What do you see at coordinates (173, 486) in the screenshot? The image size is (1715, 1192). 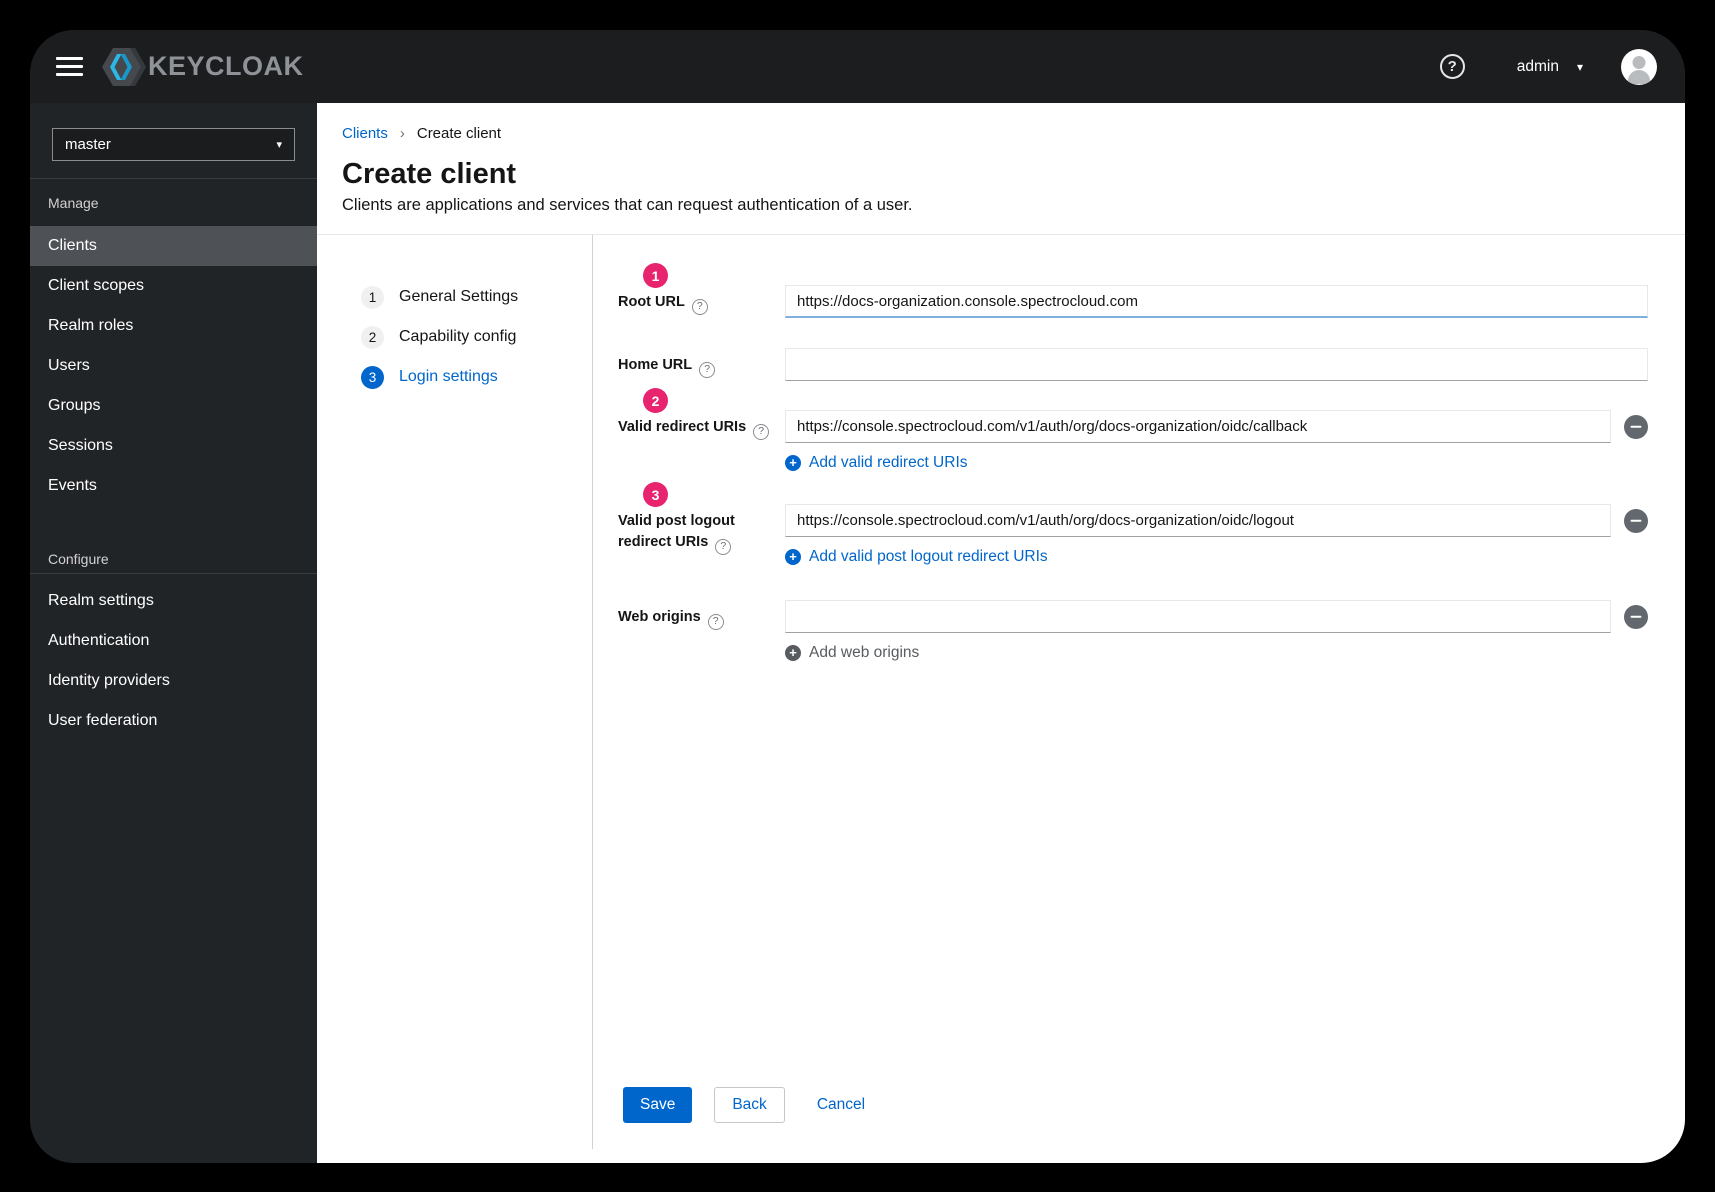 I see `sidebar-item-events: Events` at bounding box center [173, 486].